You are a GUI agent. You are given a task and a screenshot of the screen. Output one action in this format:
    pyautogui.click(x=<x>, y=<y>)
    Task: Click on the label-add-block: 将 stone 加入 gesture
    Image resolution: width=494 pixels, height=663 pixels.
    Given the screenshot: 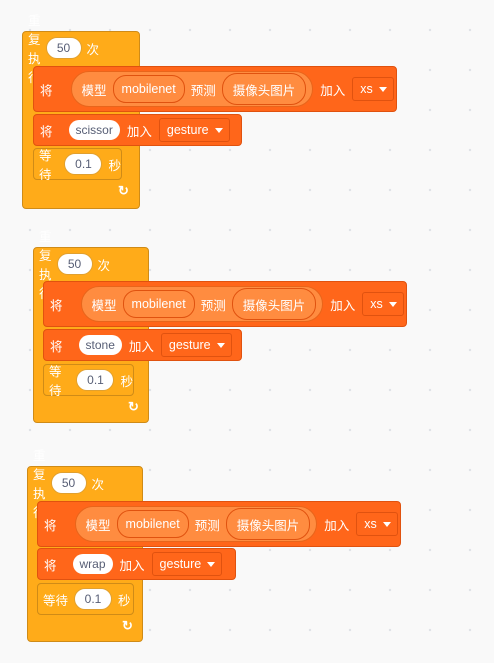 What is the action you would take?
    pyautogui.click(x=142, y=345)
    